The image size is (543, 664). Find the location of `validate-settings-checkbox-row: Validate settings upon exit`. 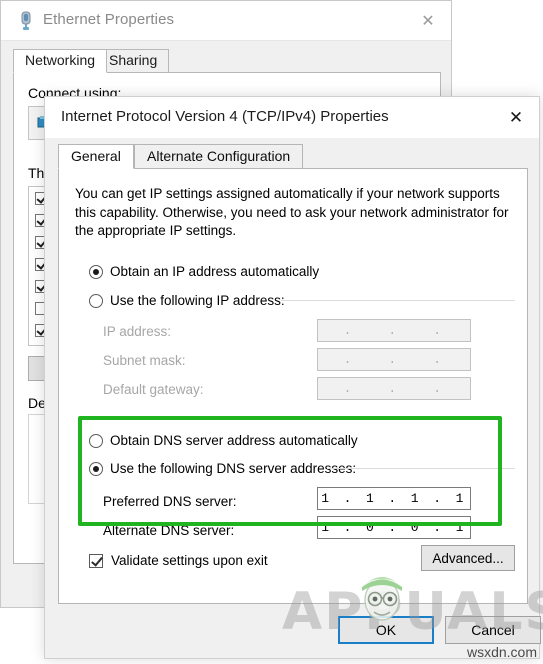

validate-settings-checkbox-row: Validate settings upon exit is located at coordinates (178, 560).